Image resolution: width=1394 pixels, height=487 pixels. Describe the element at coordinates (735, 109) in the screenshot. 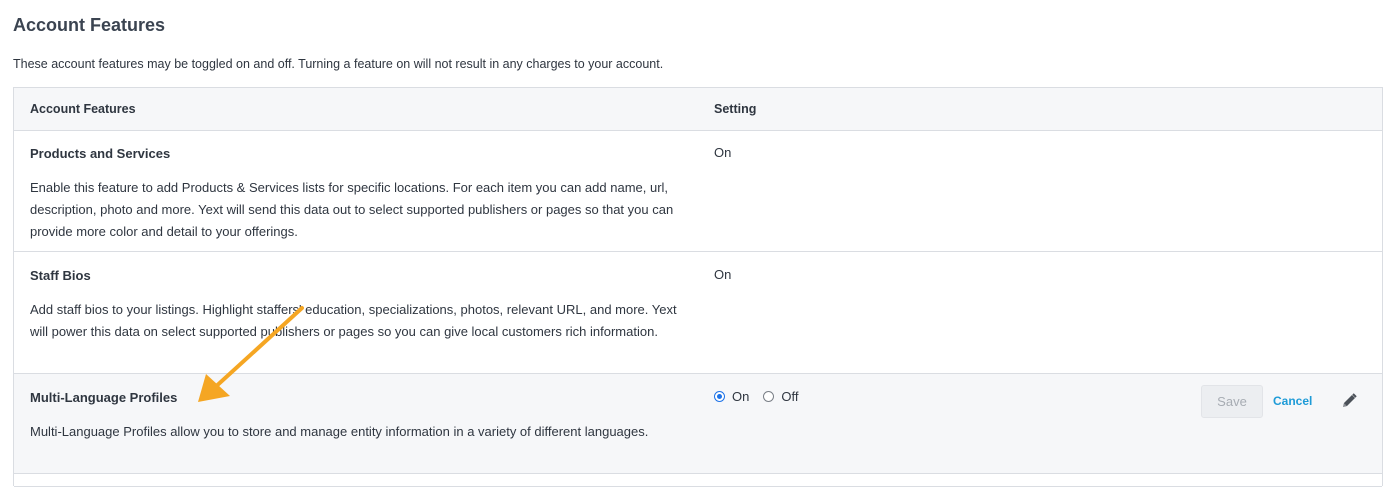

I see `header-setting: Setting` at that location.